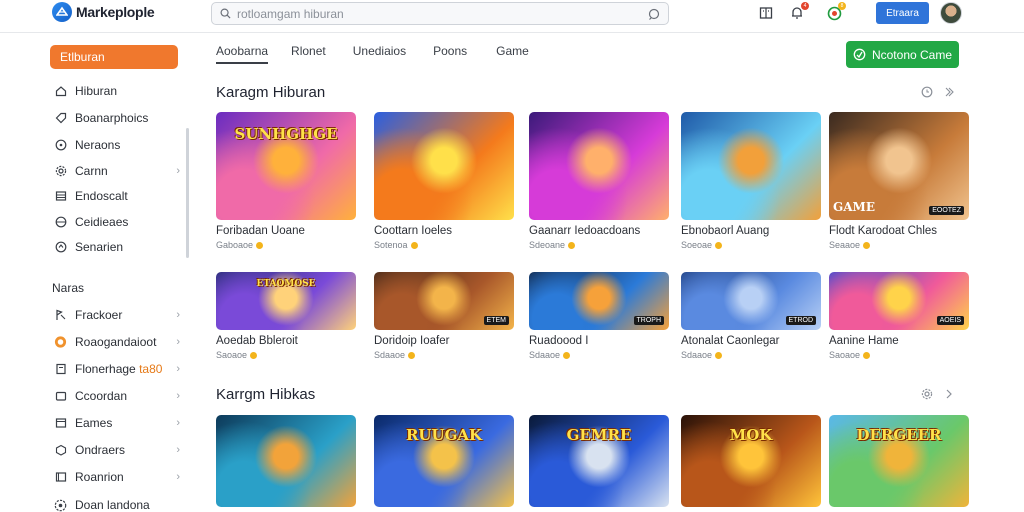 The height and width of the screenshot is (512, 1024). What do you see at coordinates (444, 341) in the screenshot?
I see `game-title: Doridoip Ioafer` at bounding box center [444, 341].